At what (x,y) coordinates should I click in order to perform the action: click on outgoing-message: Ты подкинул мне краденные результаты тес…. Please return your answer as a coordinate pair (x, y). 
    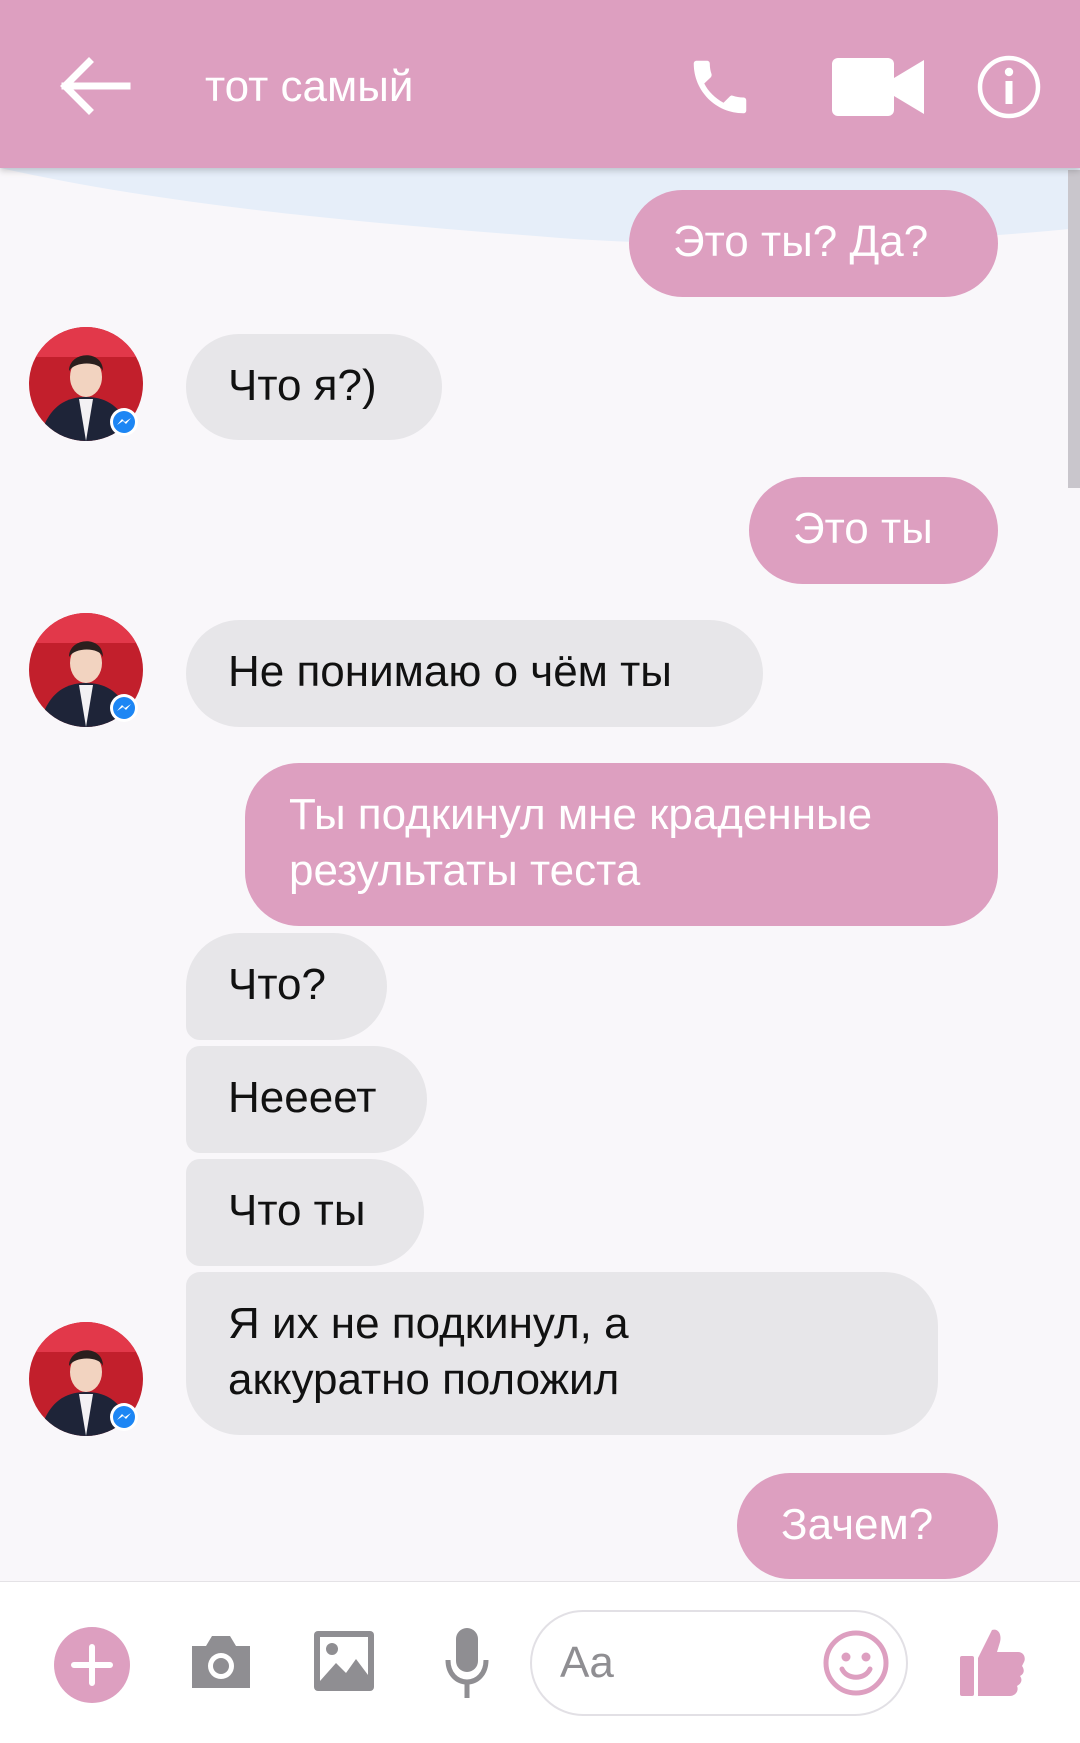
    Looking at the image, I should click on (621, 844).